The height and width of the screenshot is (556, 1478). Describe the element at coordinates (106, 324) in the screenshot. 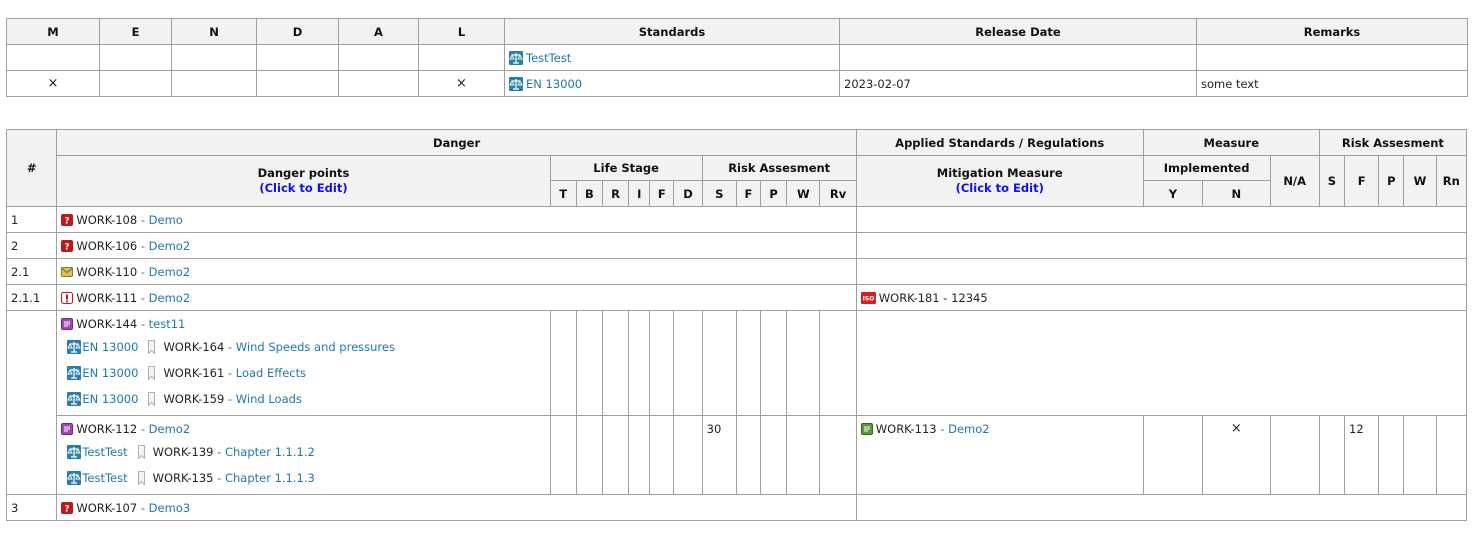

I see `issue-id: WORK-144` at that location.